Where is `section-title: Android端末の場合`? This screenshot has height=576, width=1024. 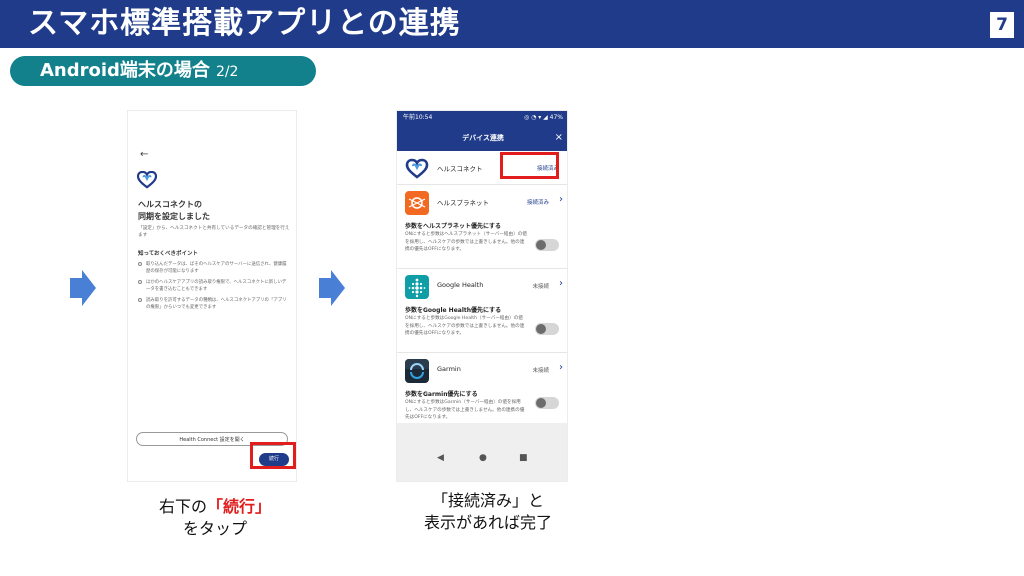 section-title: Android端末の場合 is located at coordinates (125, 70).